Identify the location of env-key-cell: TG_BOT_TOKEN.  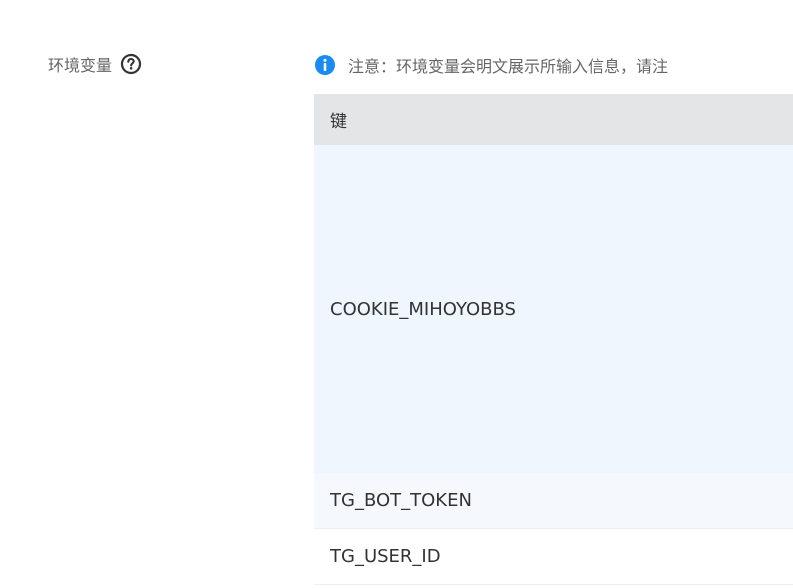
(401, 500).